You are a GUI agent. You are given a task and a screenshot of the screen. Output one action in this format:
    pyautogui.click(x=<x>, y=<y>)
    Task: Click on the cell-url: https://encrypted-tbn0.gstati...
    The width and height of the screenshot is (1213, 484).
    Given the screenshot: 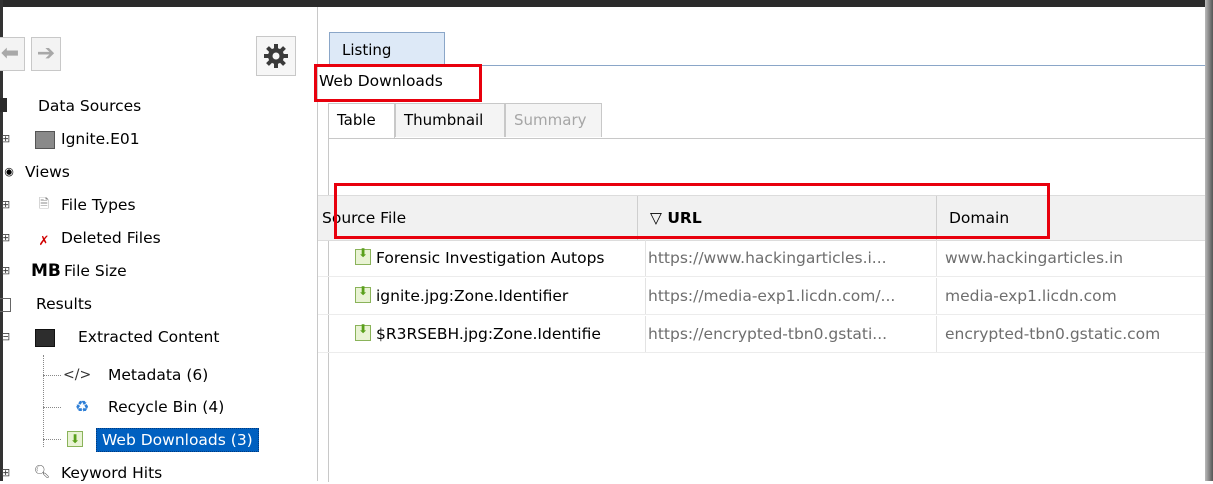 What is the action you would take?
    pyautogui.click(x=791, y=334)
    